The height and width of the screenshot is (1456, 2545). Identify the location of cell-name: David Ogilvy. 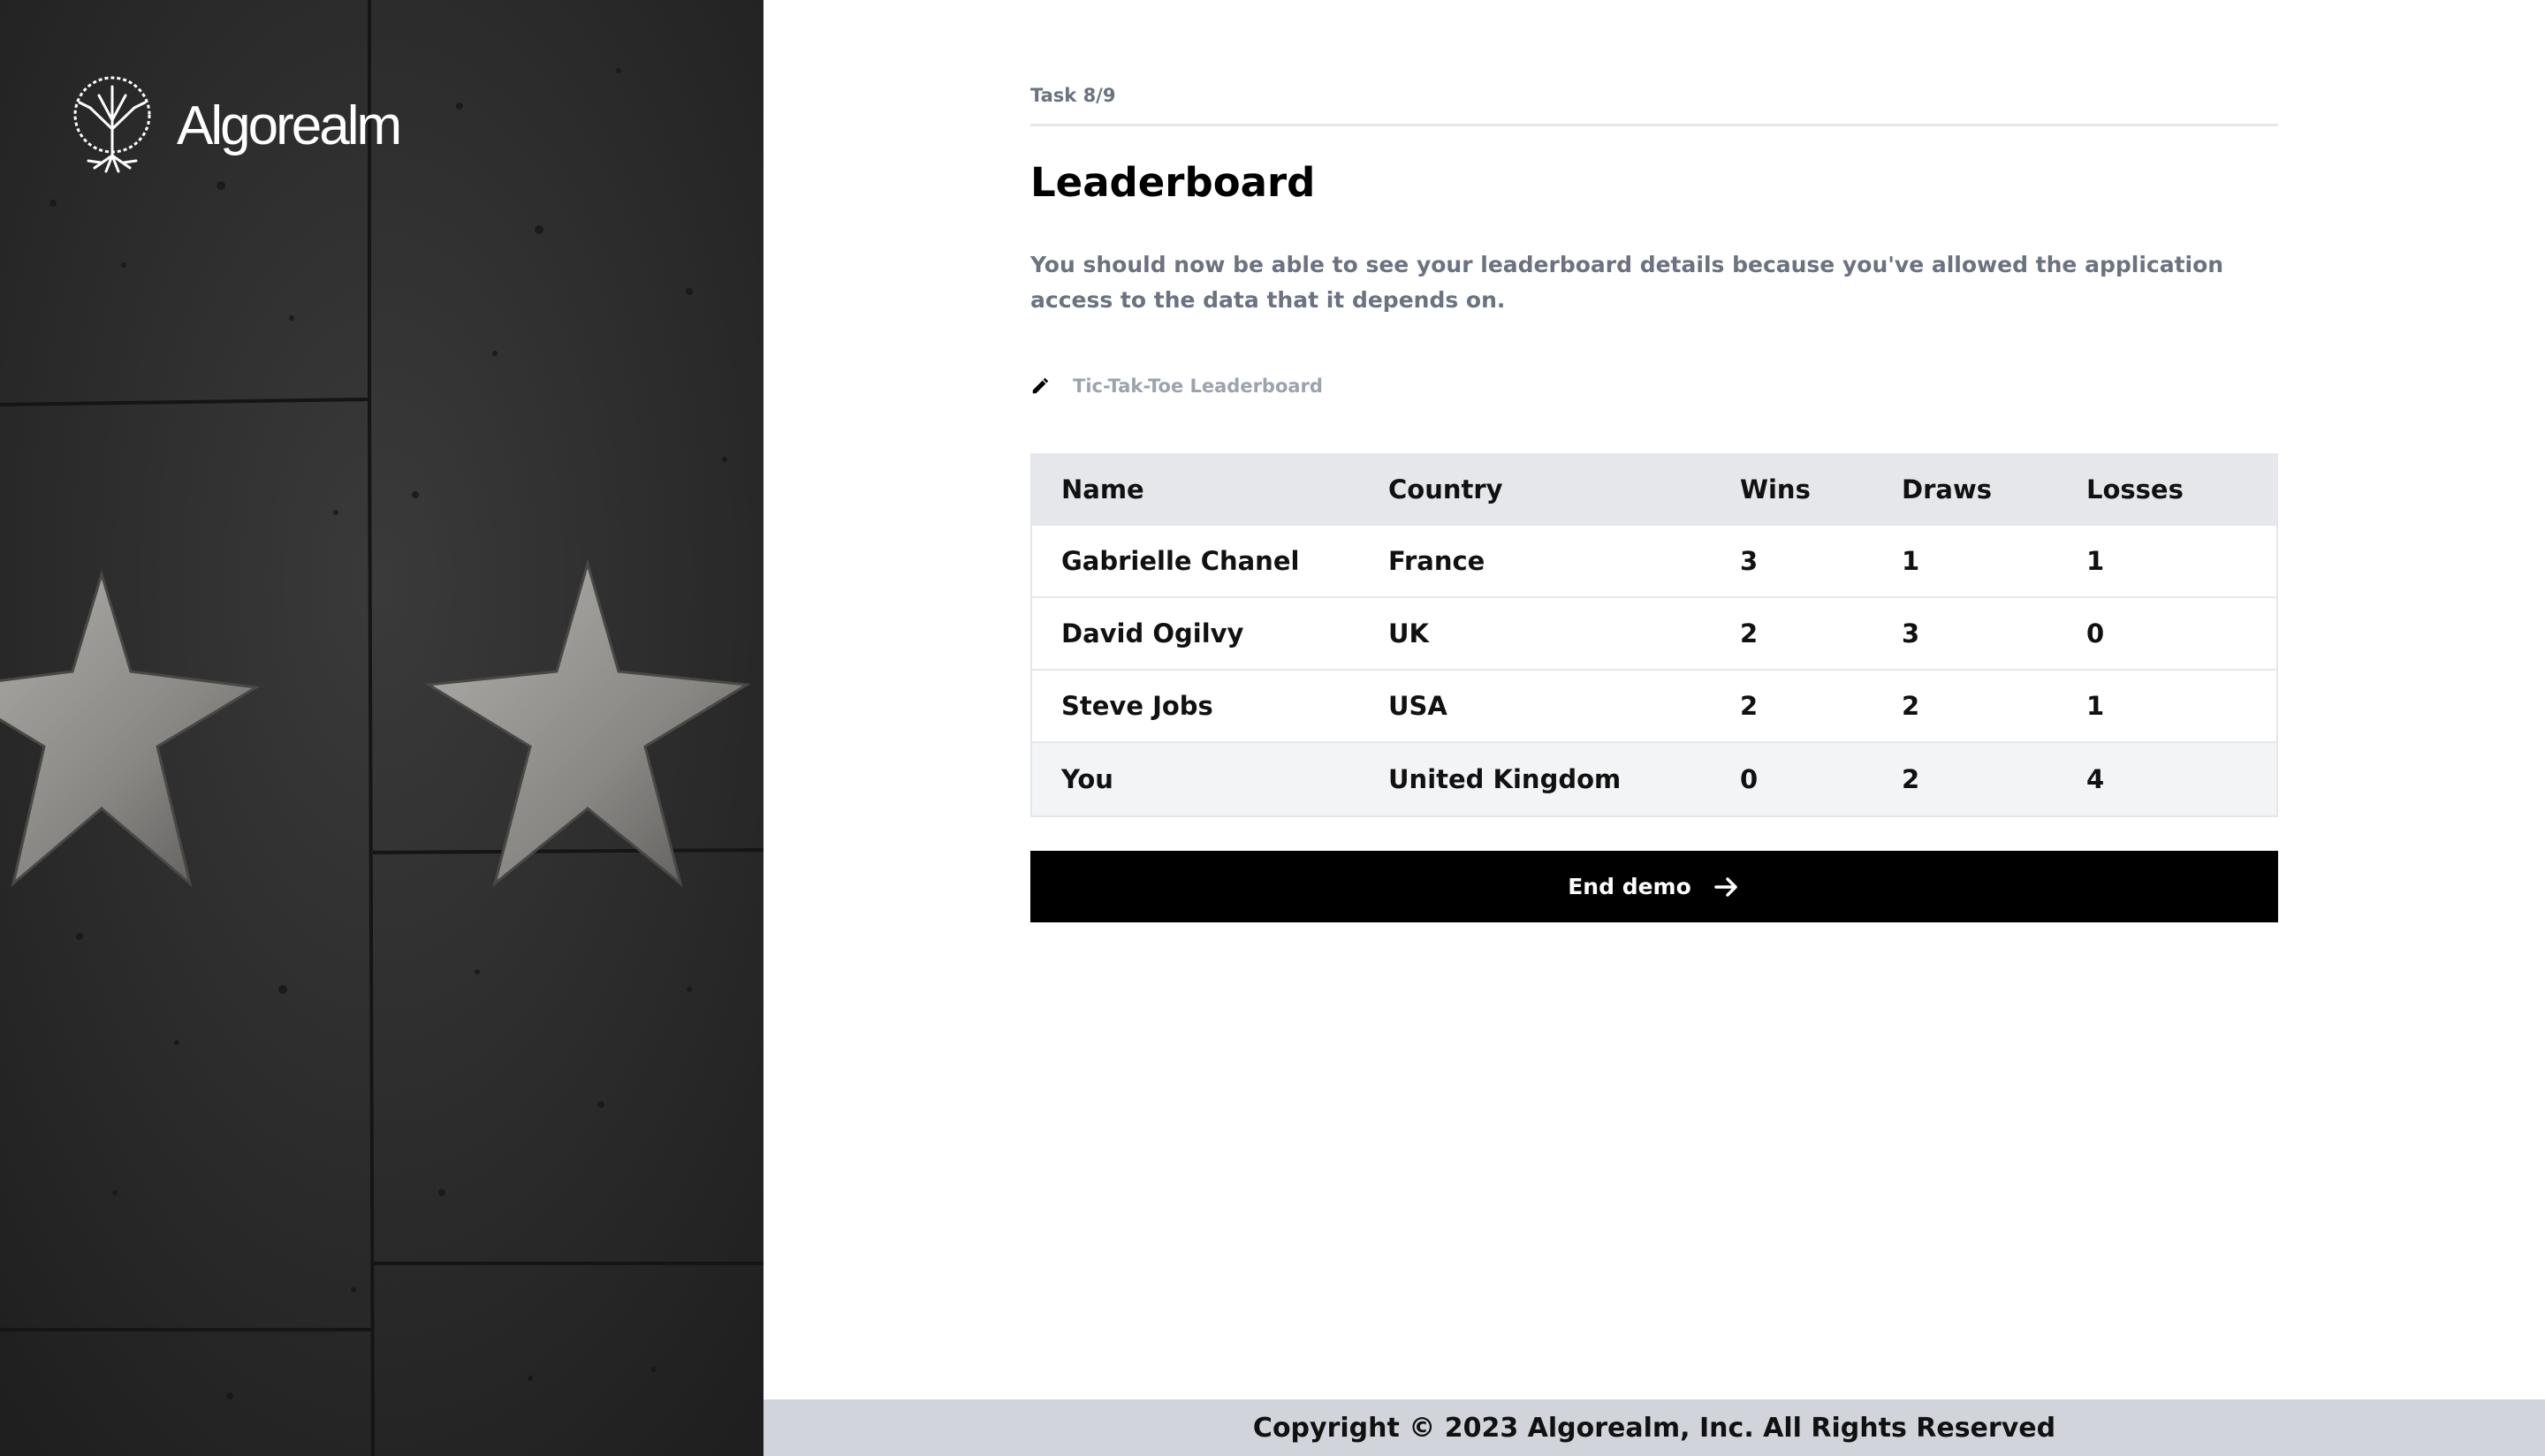
(1152, 633).